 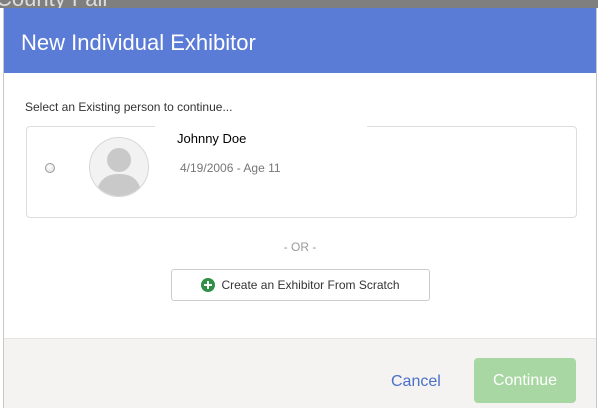 What do you see at coordinates (230, 168) in the screenshot?
I see `person-dob-age: 4/19/2006 - Age 11` at bounding box center [230, 168].